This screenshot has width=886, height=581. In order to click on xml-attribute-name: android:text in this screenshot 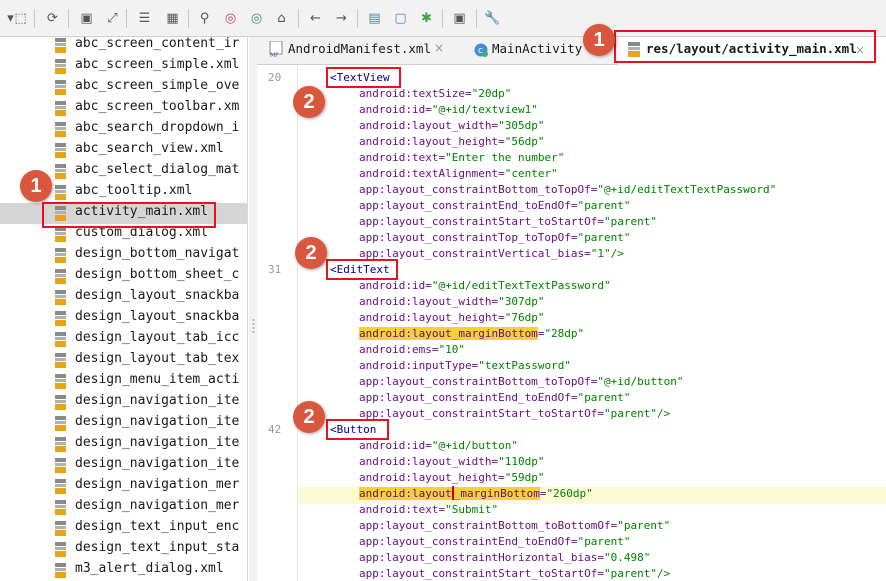, I will do `click(399, 509)`.